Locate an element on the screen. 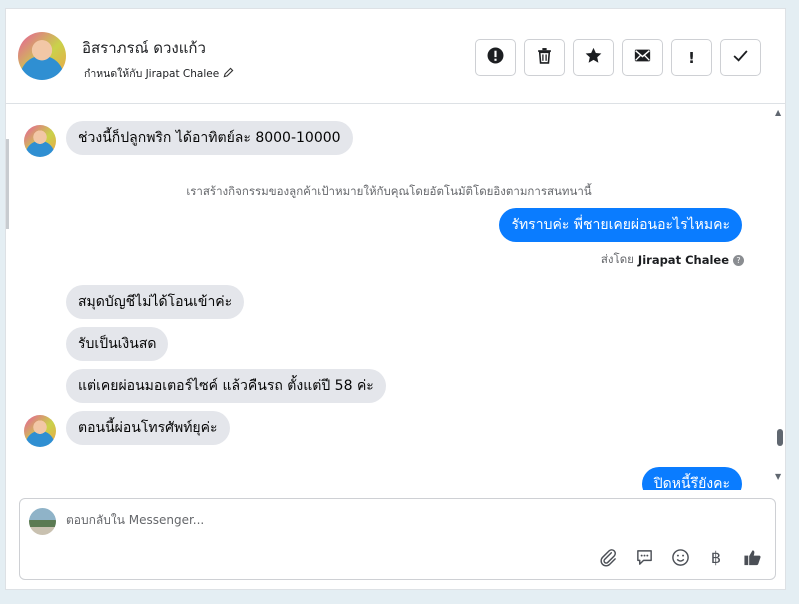  envelope-icon is located at coordinates (642, 57).